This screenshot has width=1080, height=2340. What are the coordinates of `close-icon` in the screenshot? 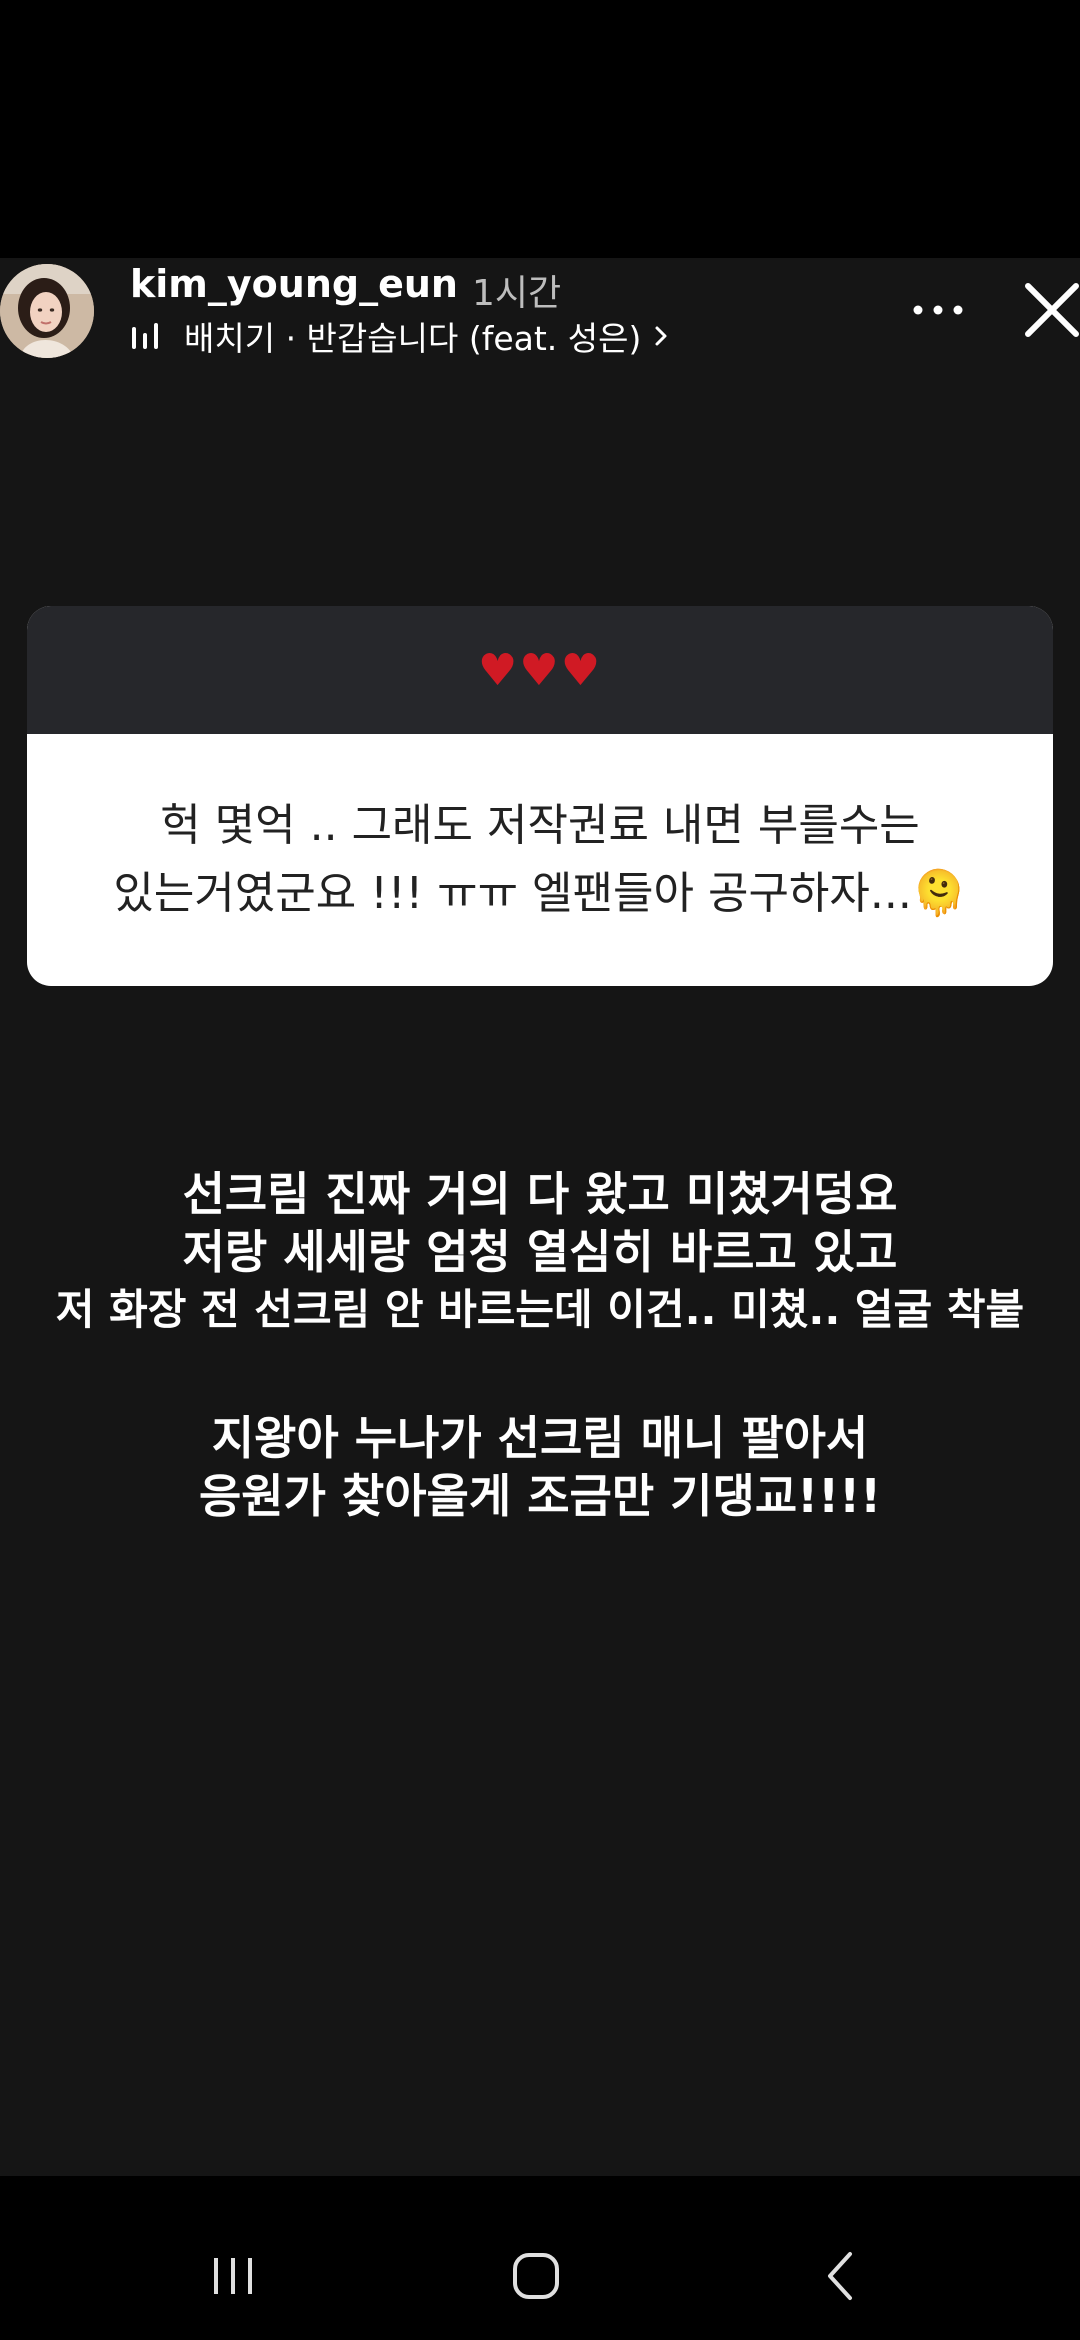 It's located at (1052, 310).